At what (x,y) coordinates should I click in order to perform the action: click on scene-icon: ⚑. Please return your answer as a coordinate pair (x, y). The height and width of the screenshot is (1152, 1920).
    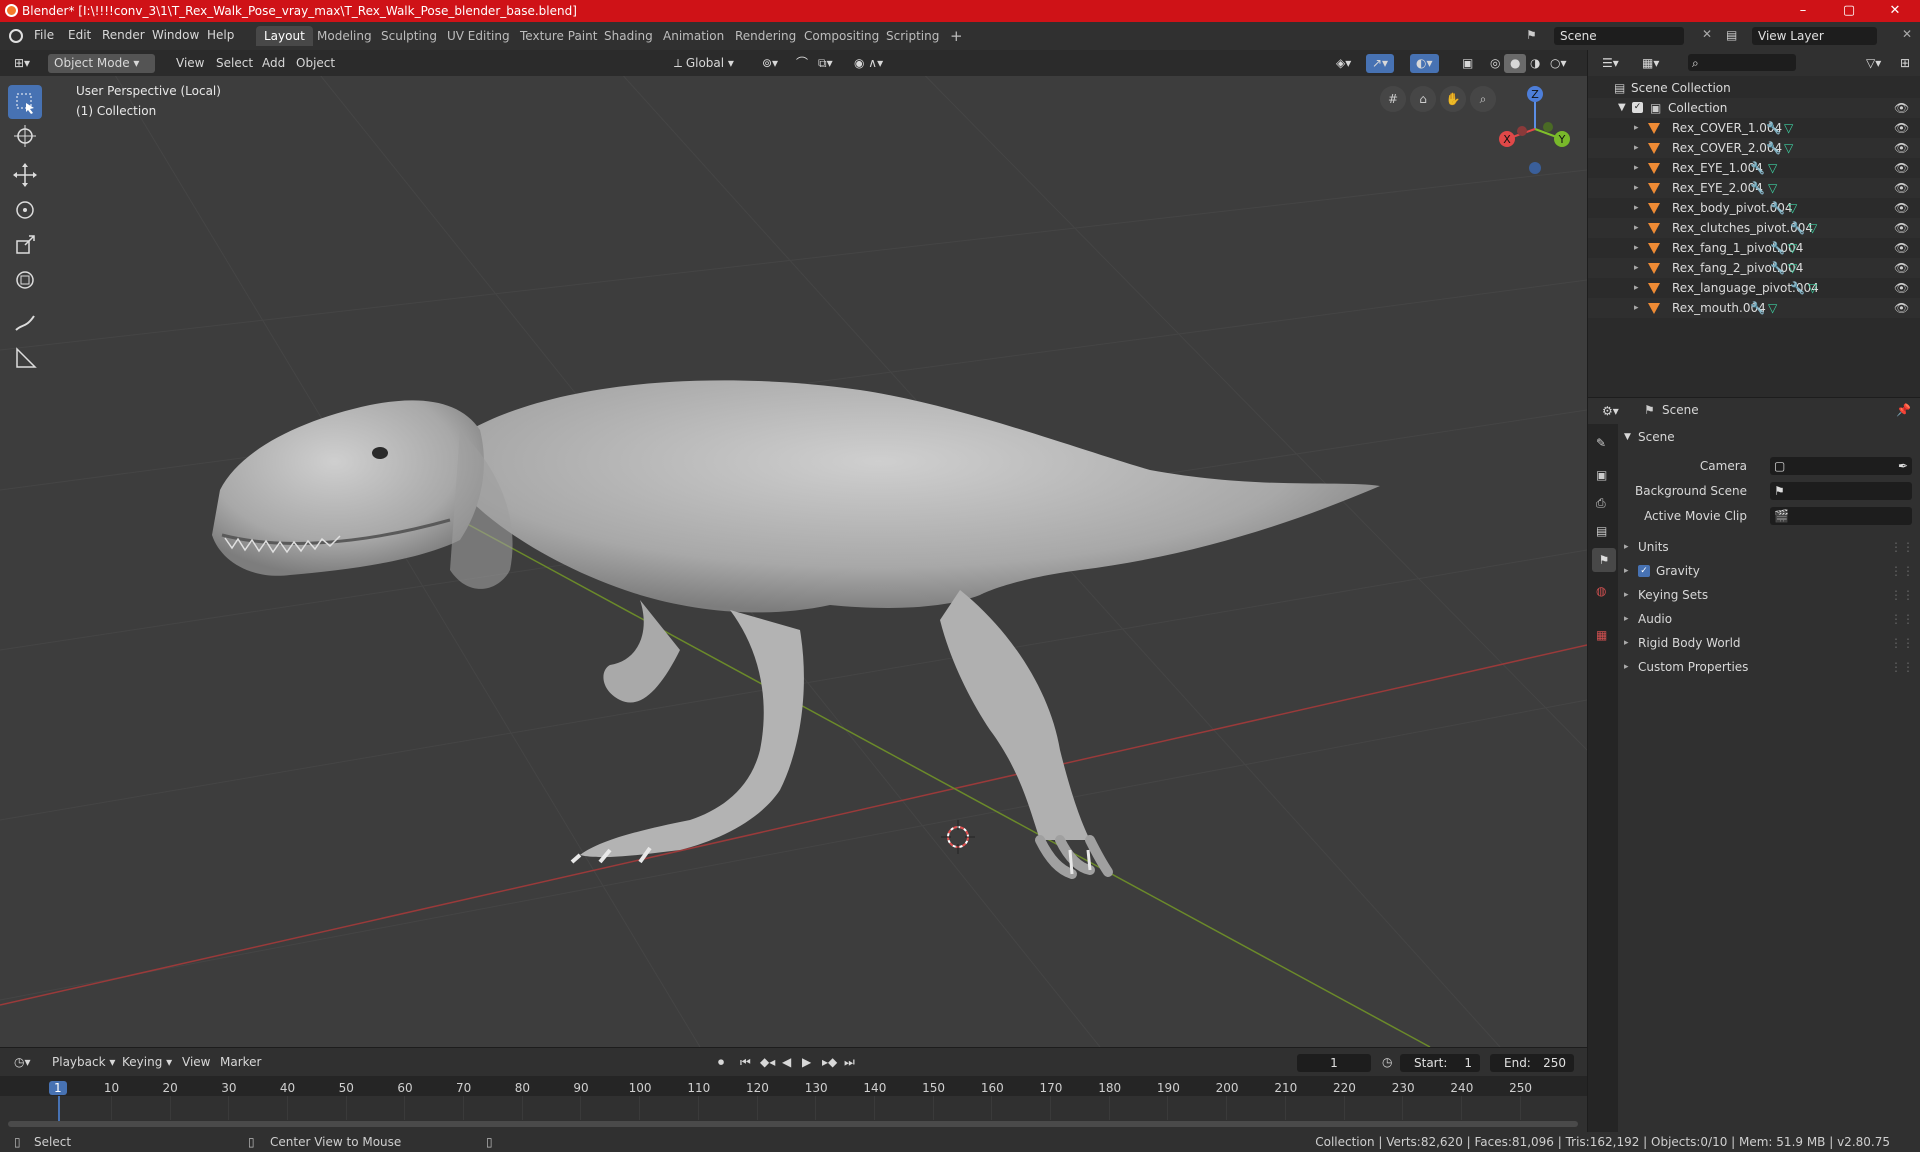
    Looking at the image, I should click on (1531, 35).